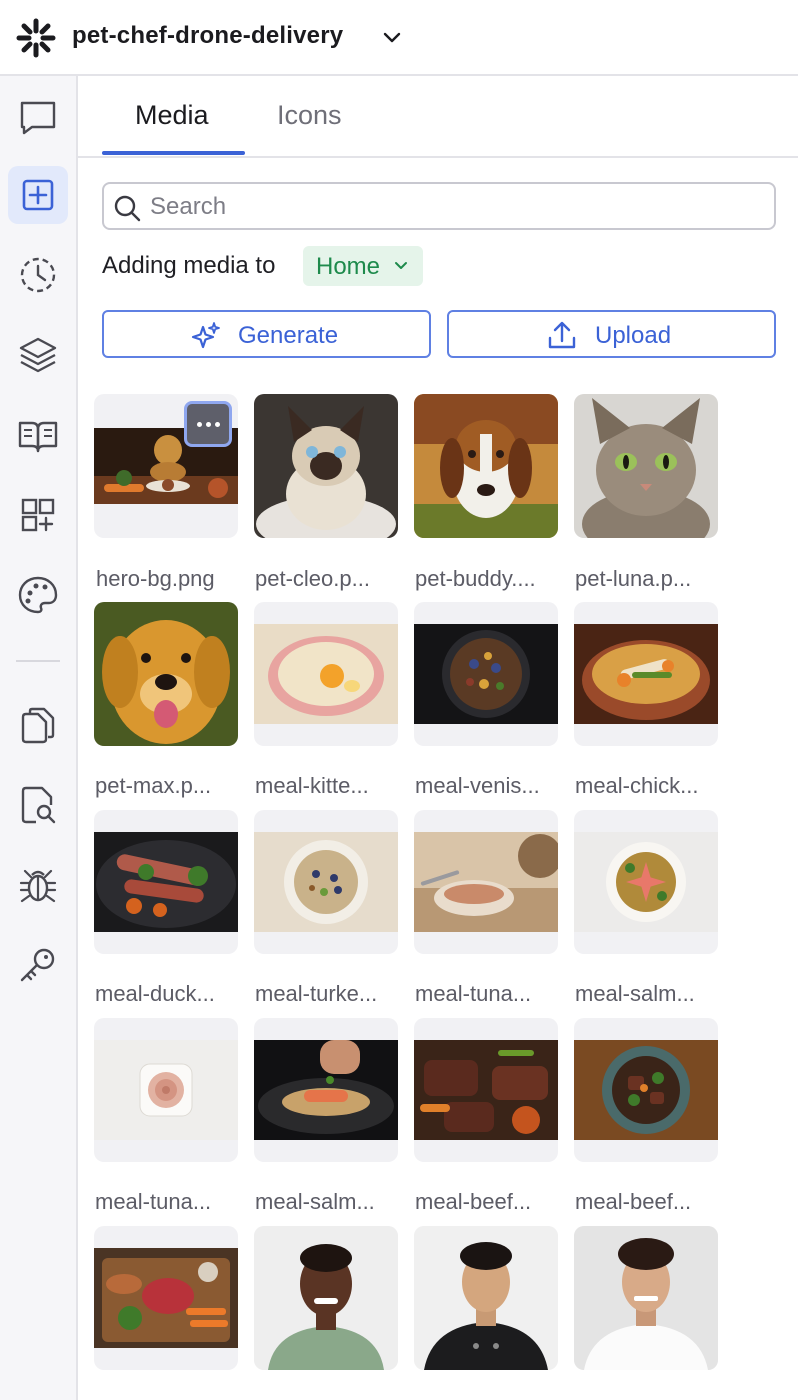  I want to click on left-nav-rail, so click(39, 738).